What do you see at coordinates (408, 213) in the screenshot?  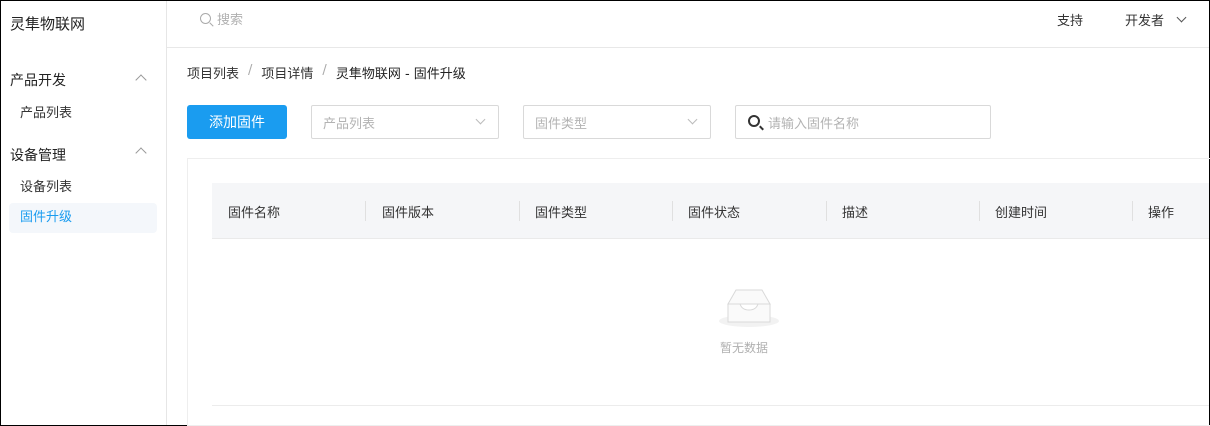 I see `column-header-version: 固件版本` at bounding box center [408, 213].